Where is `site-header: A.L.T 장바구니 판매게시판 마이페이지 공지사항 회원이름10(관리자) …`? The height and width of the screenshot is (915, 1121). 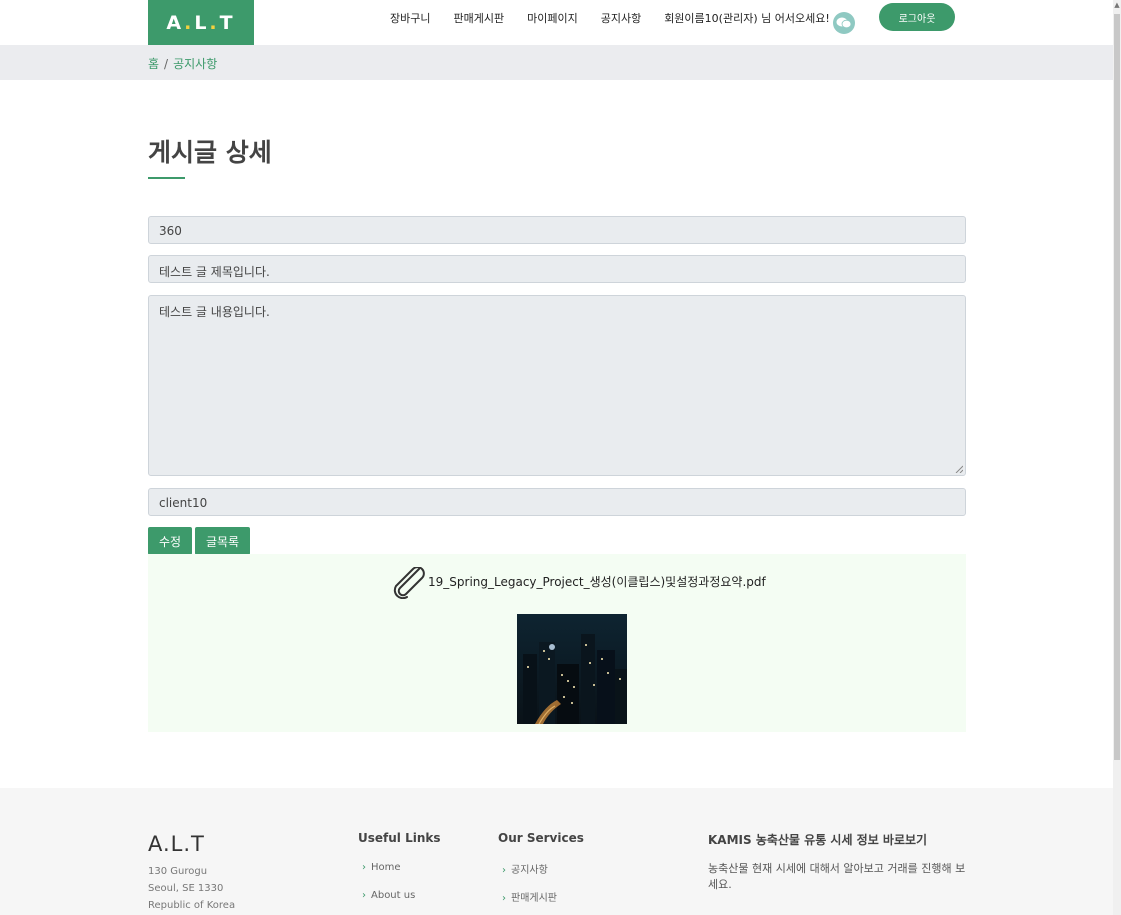 site-header: A.L.T 장바구니 판매게시판 마이페이지 공지사항 회원이름10(관리자) … is located at coordinates (556, 22).